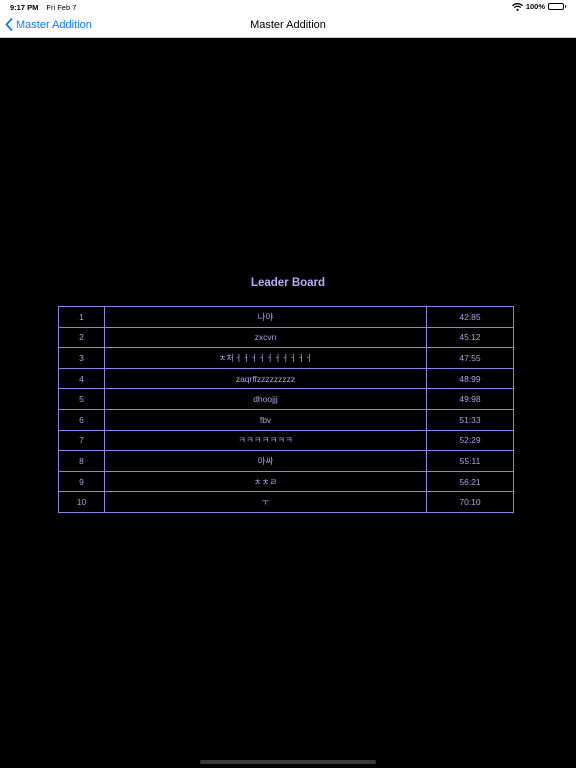 This screenshot has height=768, width=576. What do you see at coordinates (81, 317) in the screenshot?
I see `rank-cell: 1` at bounding box center [81, 317].